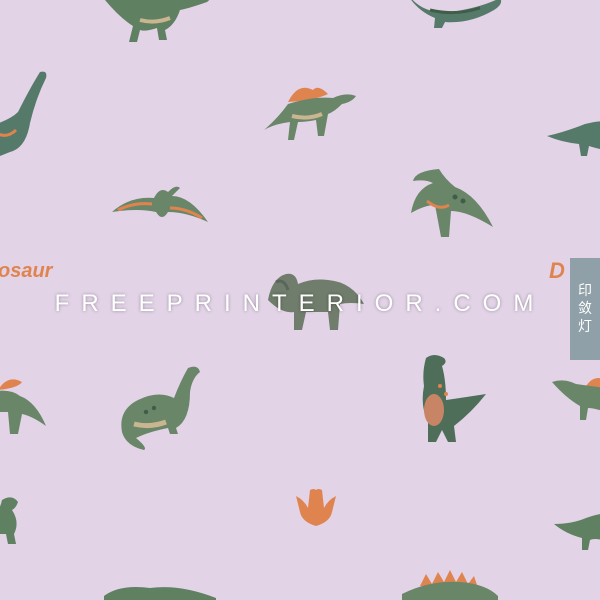 The image size is (600, 600). I want to click on dinosaur-label-right: D, so click(557, 270).